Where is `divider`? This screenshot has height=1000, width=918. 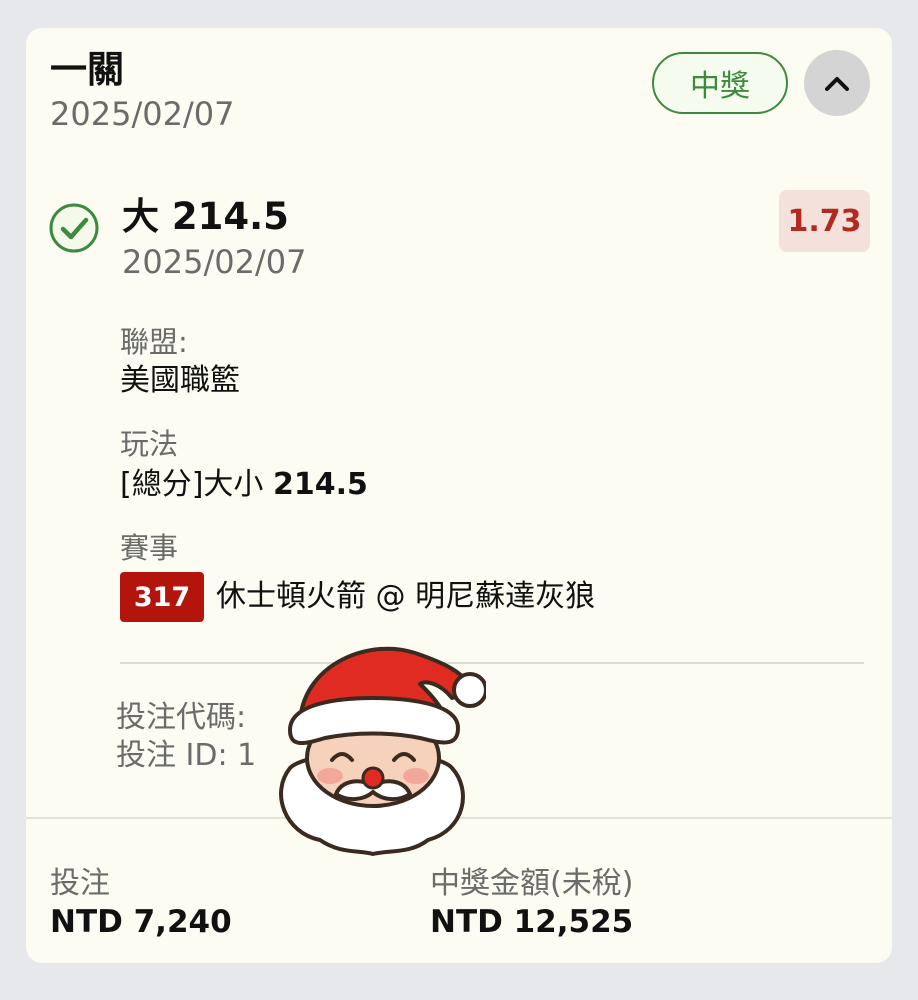 divider is located at coordinates (492, 663).